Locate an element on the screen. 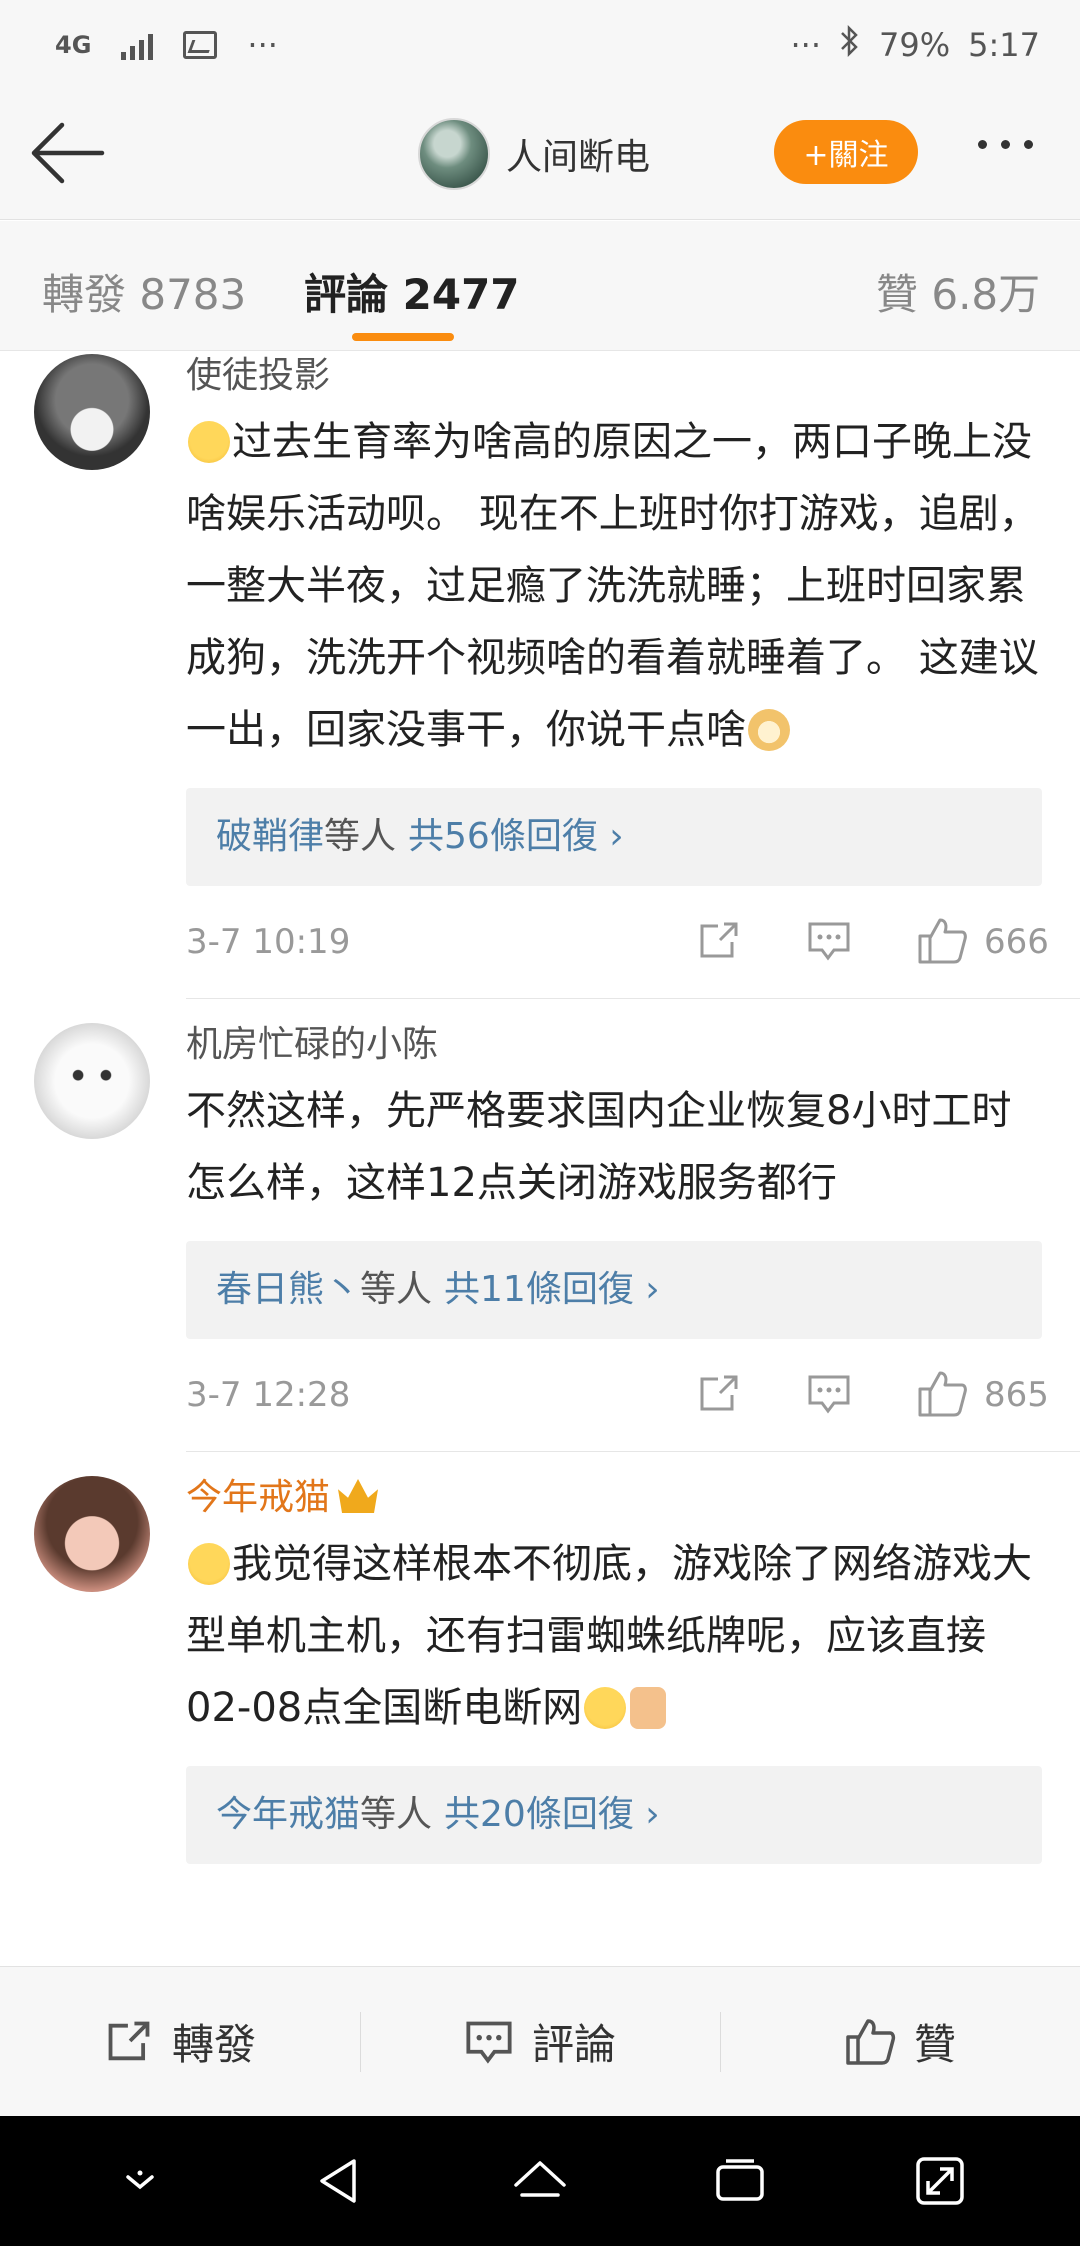 The image size is (1080, 2246). comment-time: 3-7 12:28 is located at coordinates (268, 1395).